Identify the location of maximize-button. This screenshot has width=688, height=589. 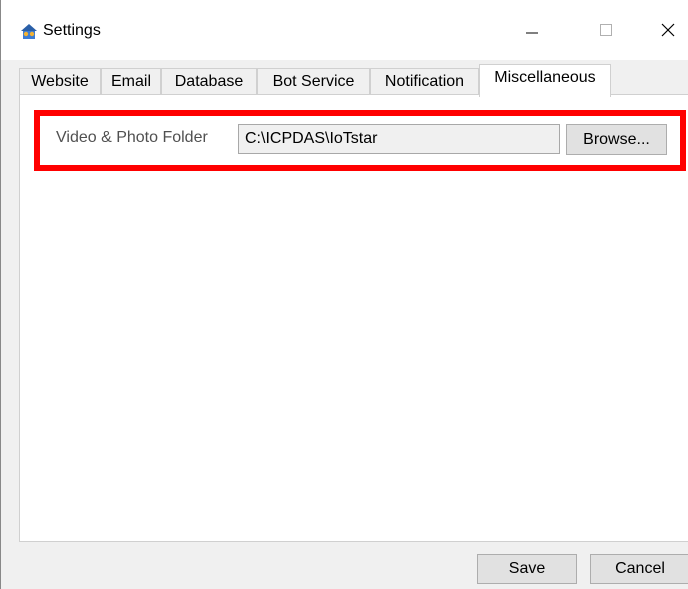
(606, 30).